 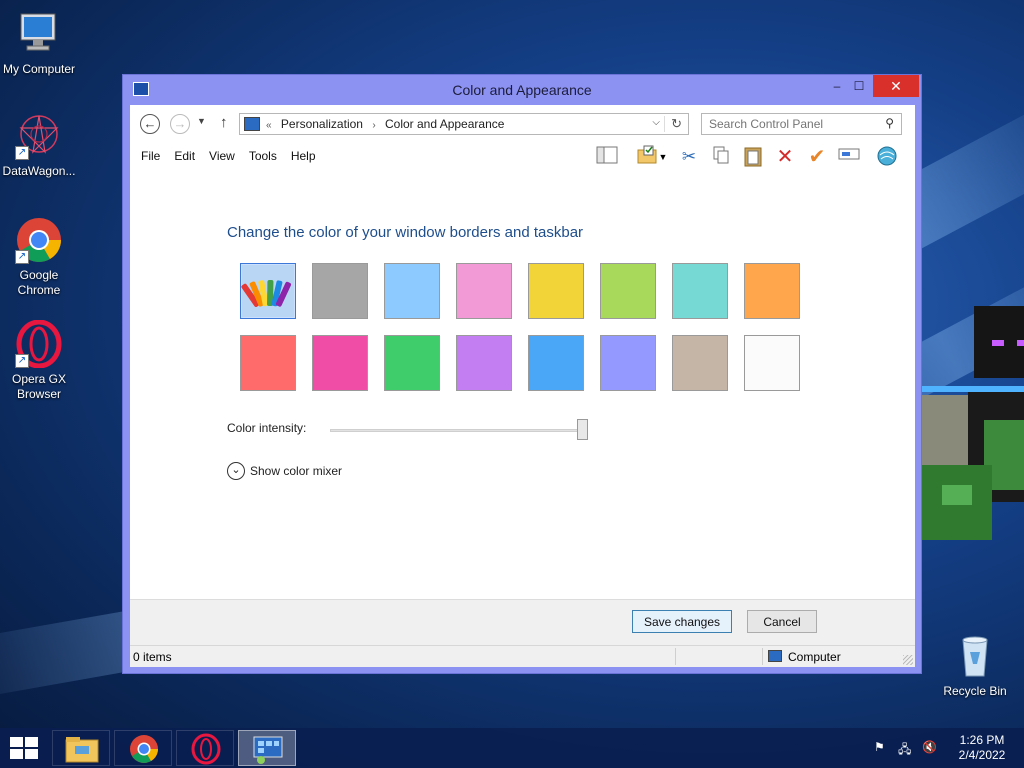 I want to click on breadcrumb-personalization: Personalization, so click(x=322, y=124).